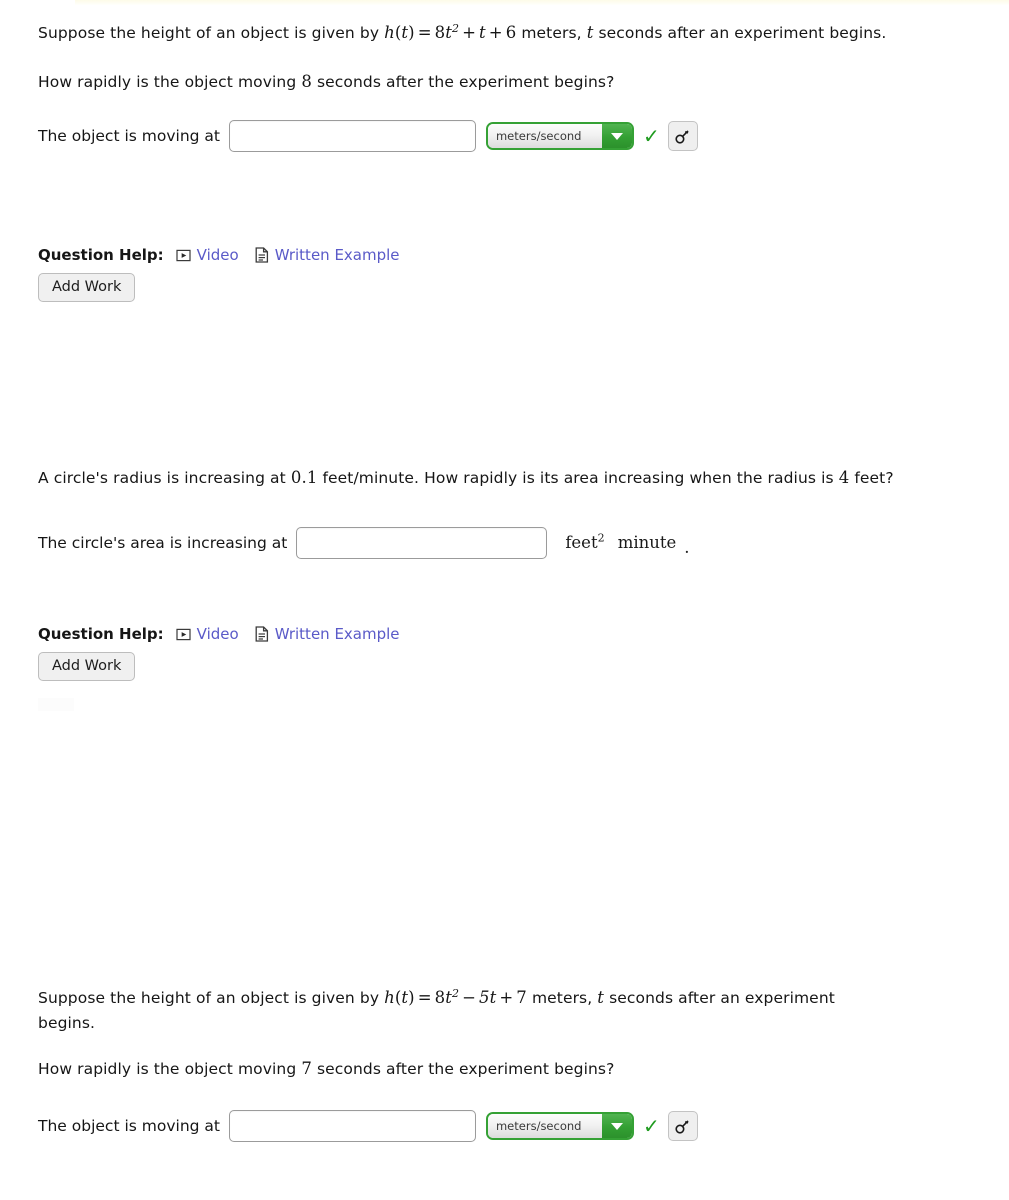 The image size is (1009, 1200). I want to click on problem-1-add-work-wrapper: Add Work, so click(462, 284).